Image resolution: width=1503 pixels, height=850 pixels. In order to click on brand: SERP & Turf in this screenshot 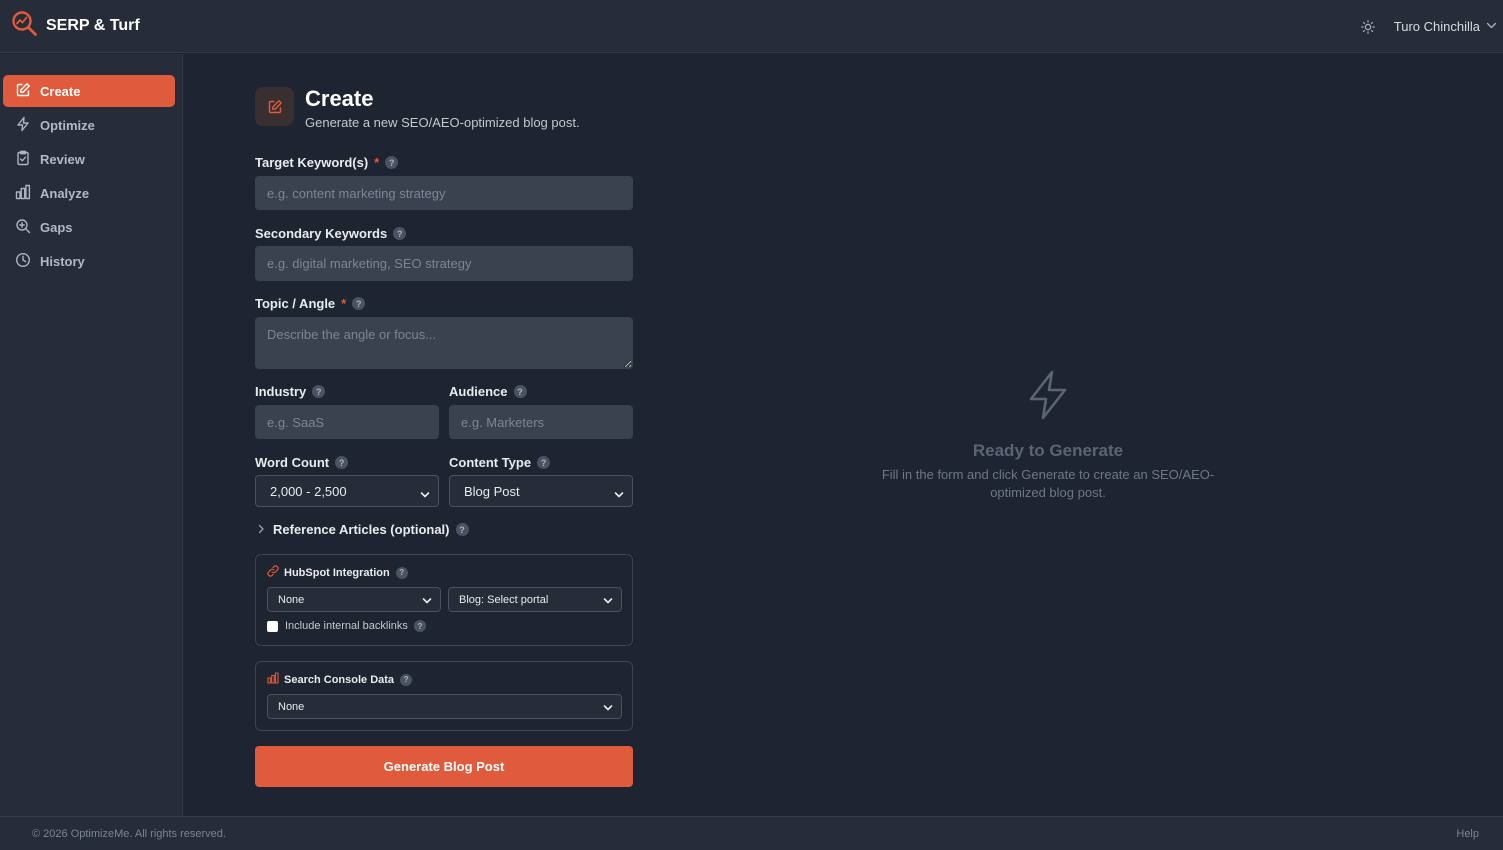, I will do `click(75, 26)`.